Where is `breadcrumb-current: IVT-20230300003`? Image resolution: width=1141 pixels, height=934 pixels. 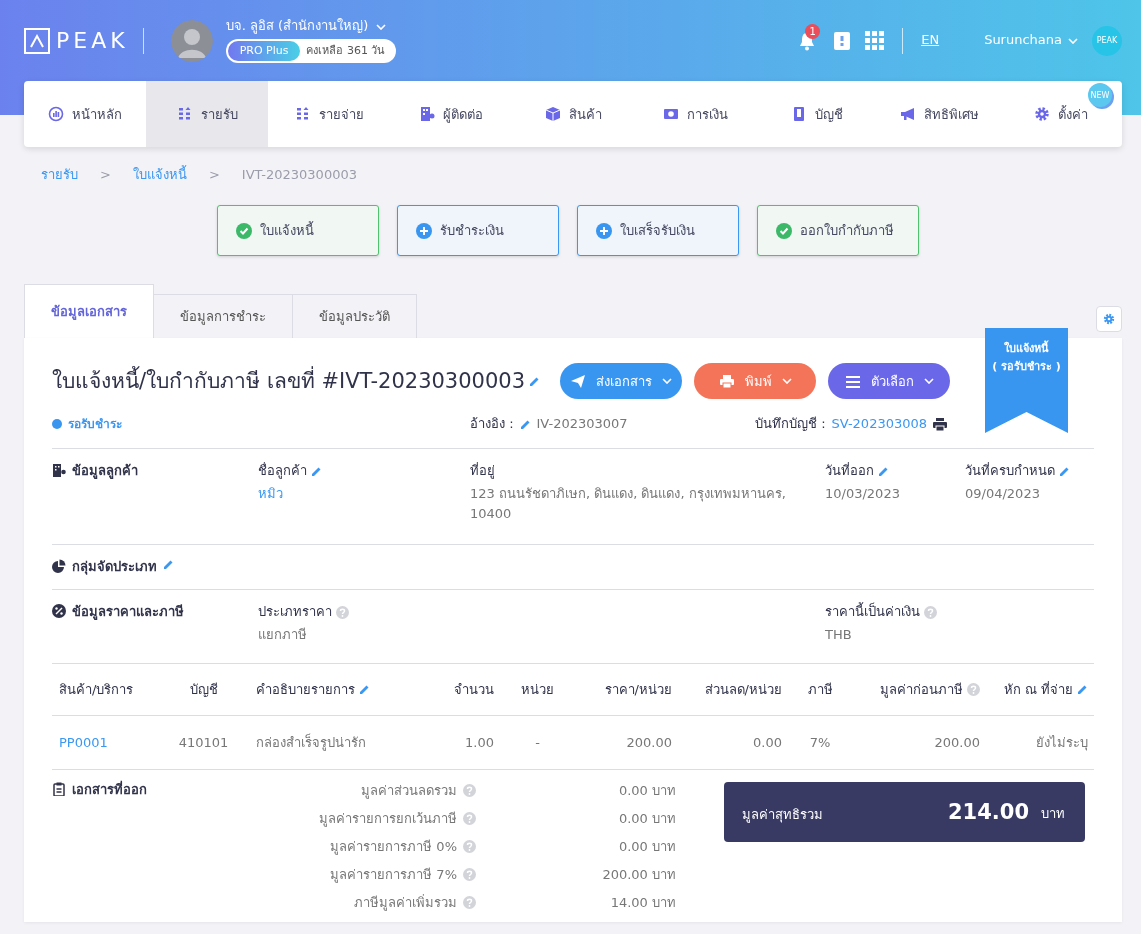
breadcrumb-current: IVT-20230300003 is located at coordinates (299, 175).